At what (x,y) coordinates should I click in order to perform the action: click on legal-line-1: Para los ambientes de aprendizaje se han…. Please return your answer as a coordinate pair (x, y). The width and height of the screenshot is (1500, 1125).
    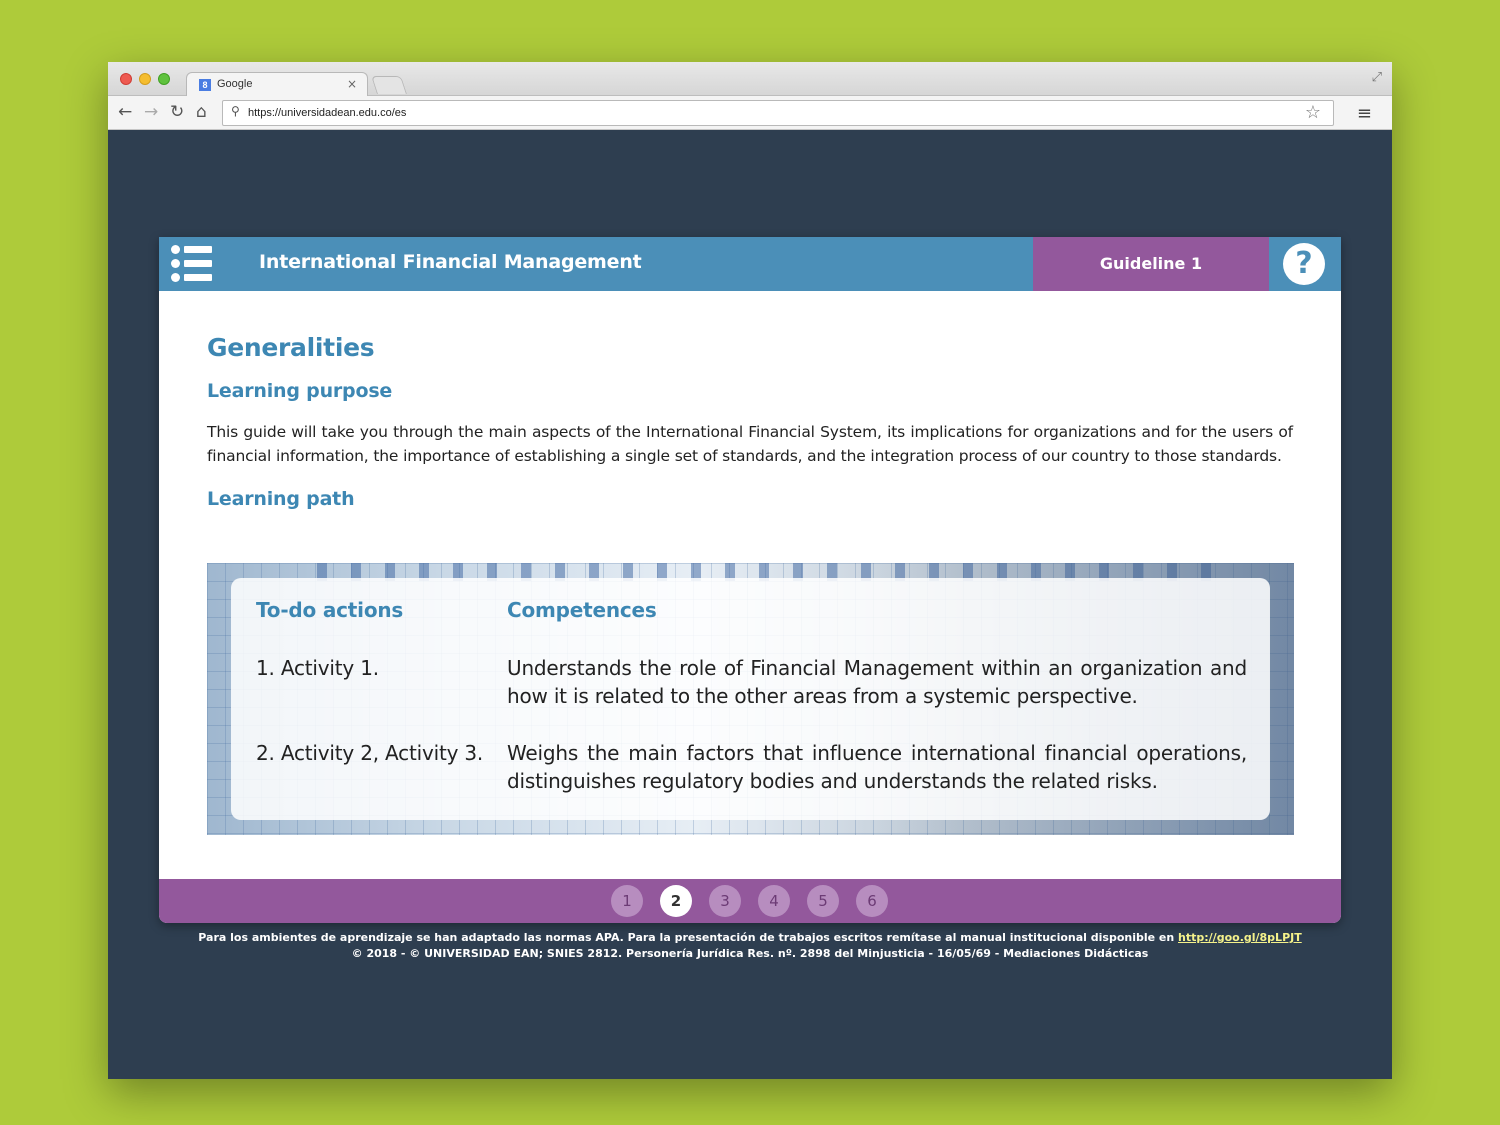
    Looking at the image, I should click on (750, 938).